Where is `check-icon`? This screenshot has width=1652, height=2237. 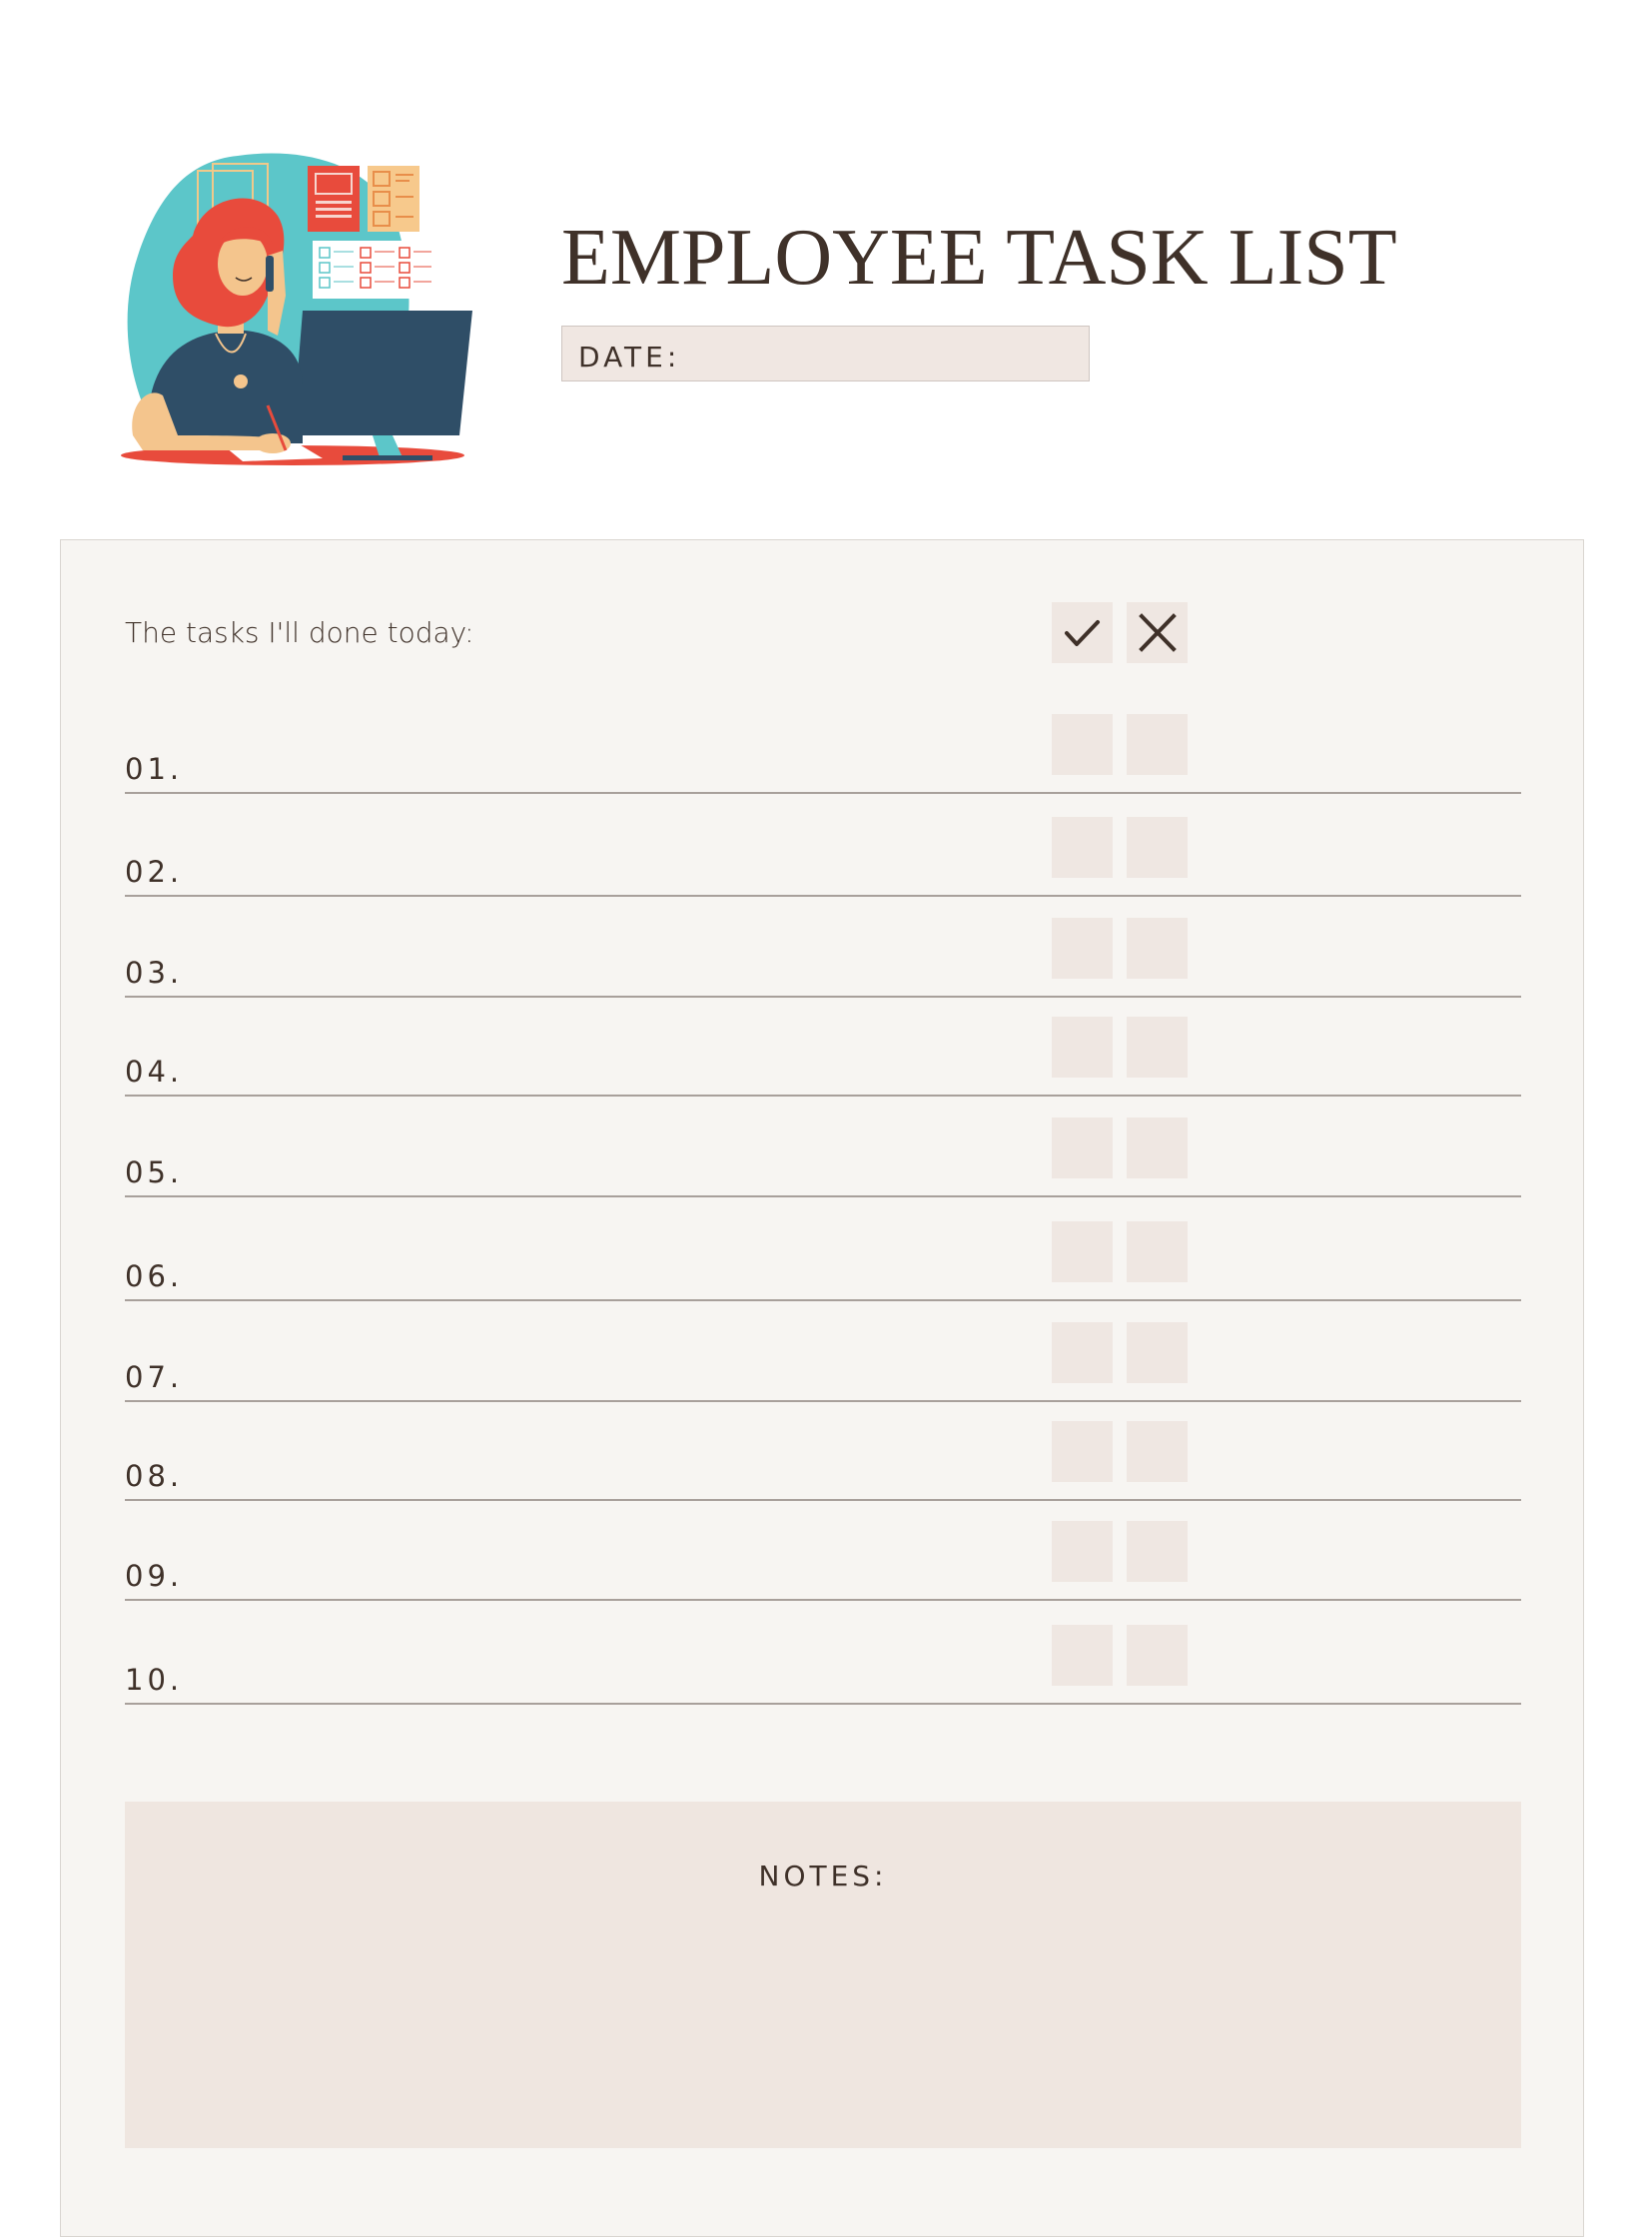 check-icon is located at coordinates (1082, 633).